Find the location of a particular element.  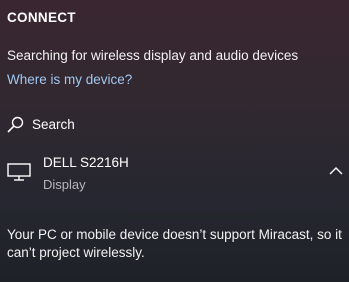

search-button: Search is located at coordinates (41, 124).